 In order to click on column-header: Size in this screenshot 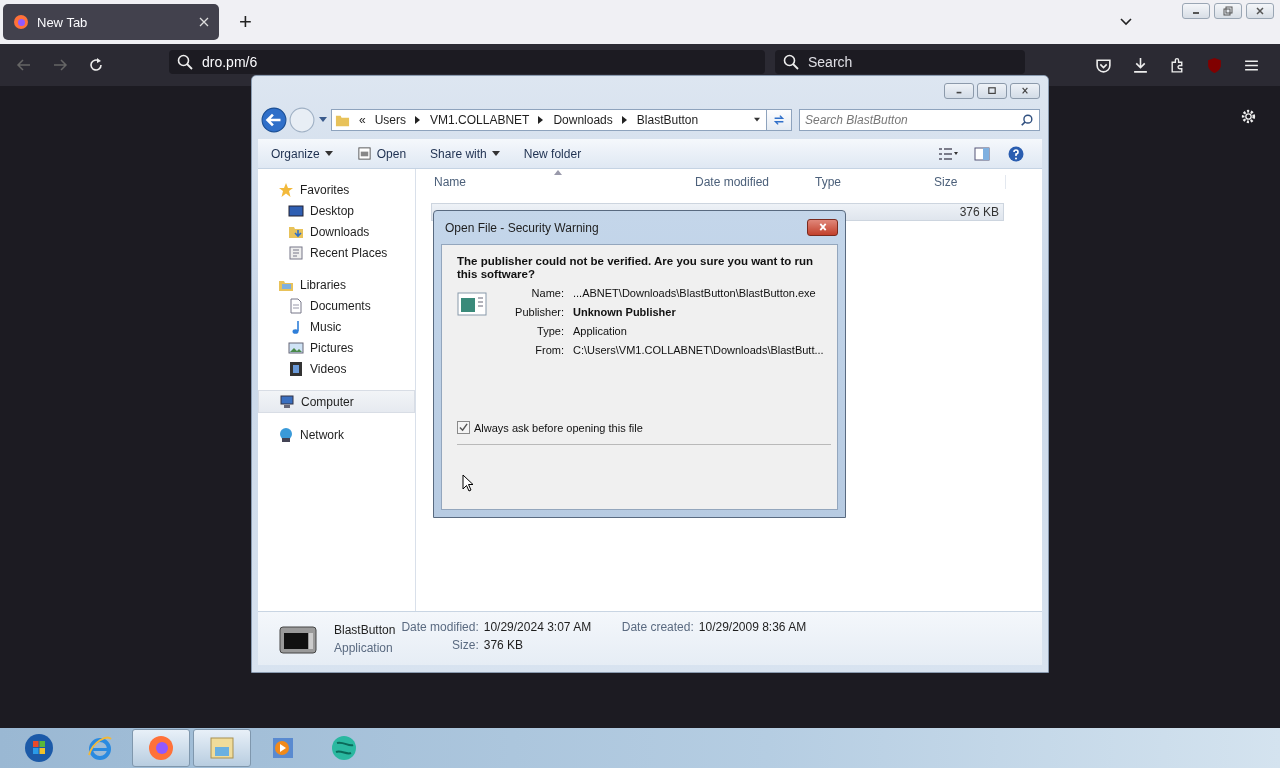, I will do `click(968, 182)`.